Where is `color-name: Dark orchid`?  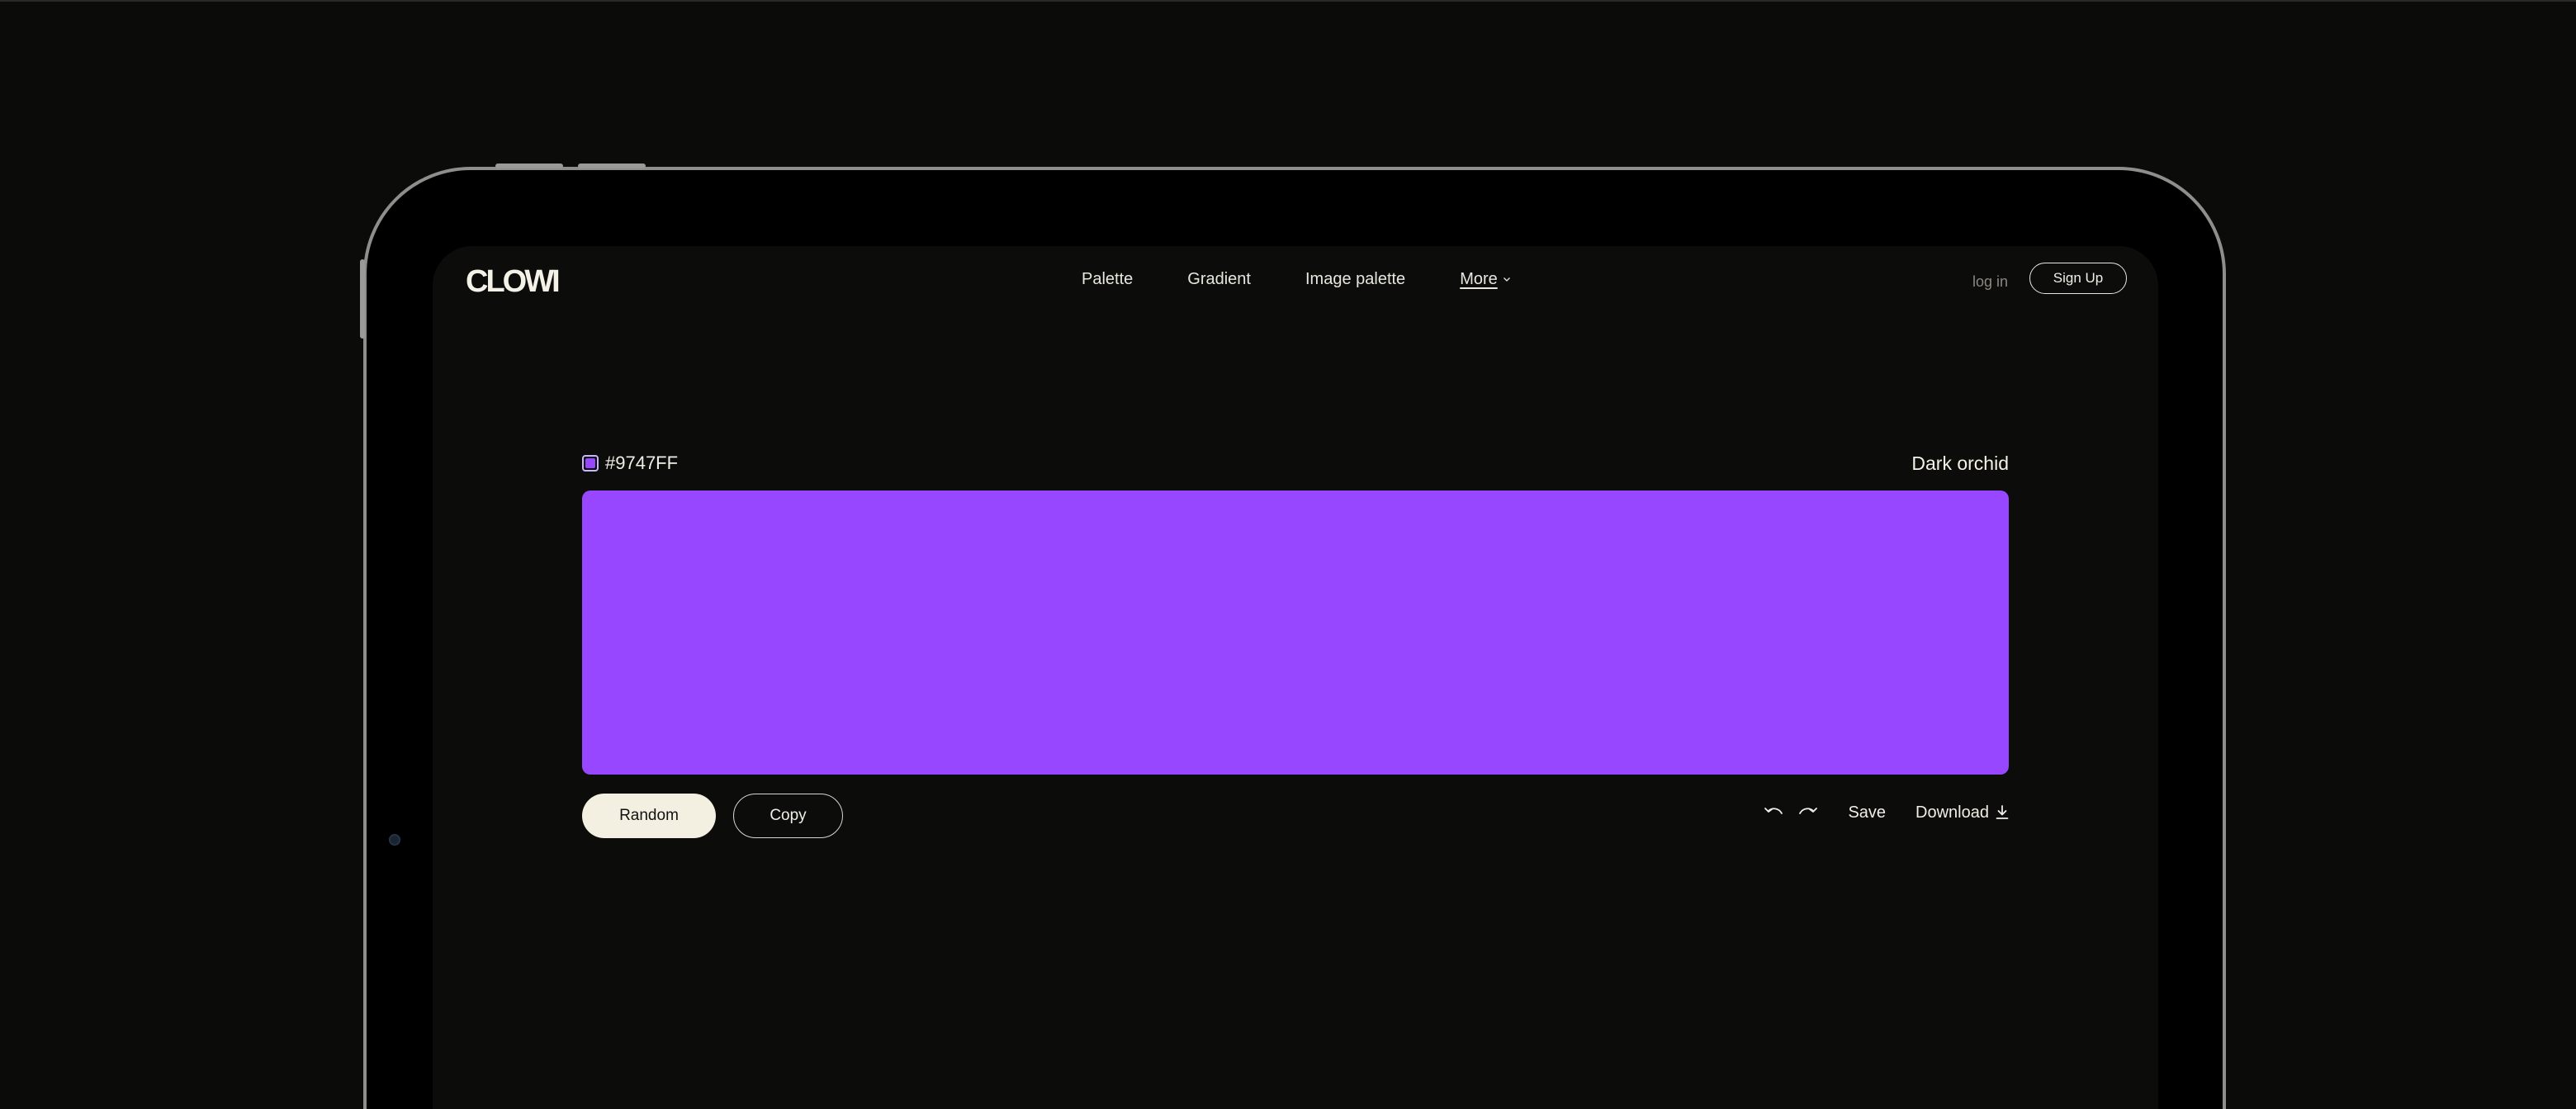
color-name: Dark orchid is located at coordinates (1960, 463).